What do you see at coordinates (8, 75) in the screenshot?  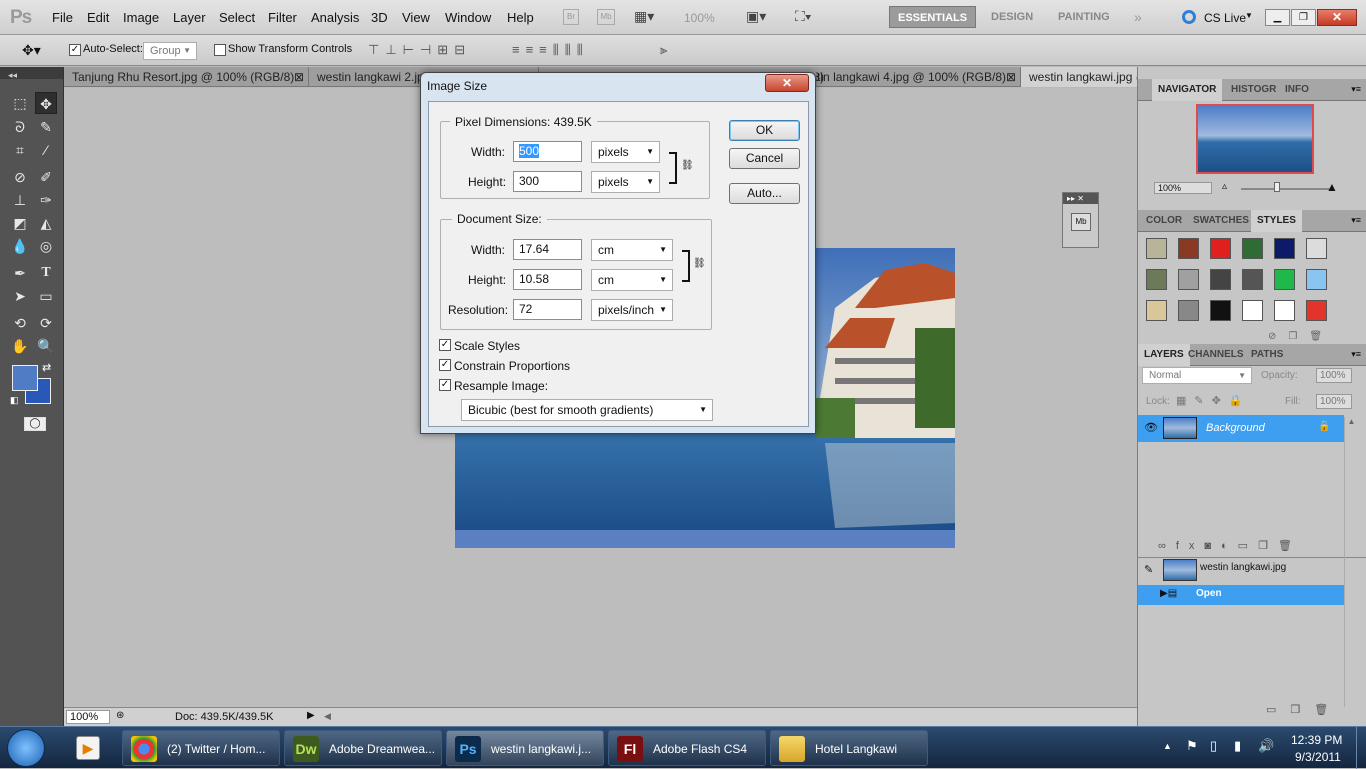 I see `collapse-icon: ◂◂` at bounding box center [8, 75].